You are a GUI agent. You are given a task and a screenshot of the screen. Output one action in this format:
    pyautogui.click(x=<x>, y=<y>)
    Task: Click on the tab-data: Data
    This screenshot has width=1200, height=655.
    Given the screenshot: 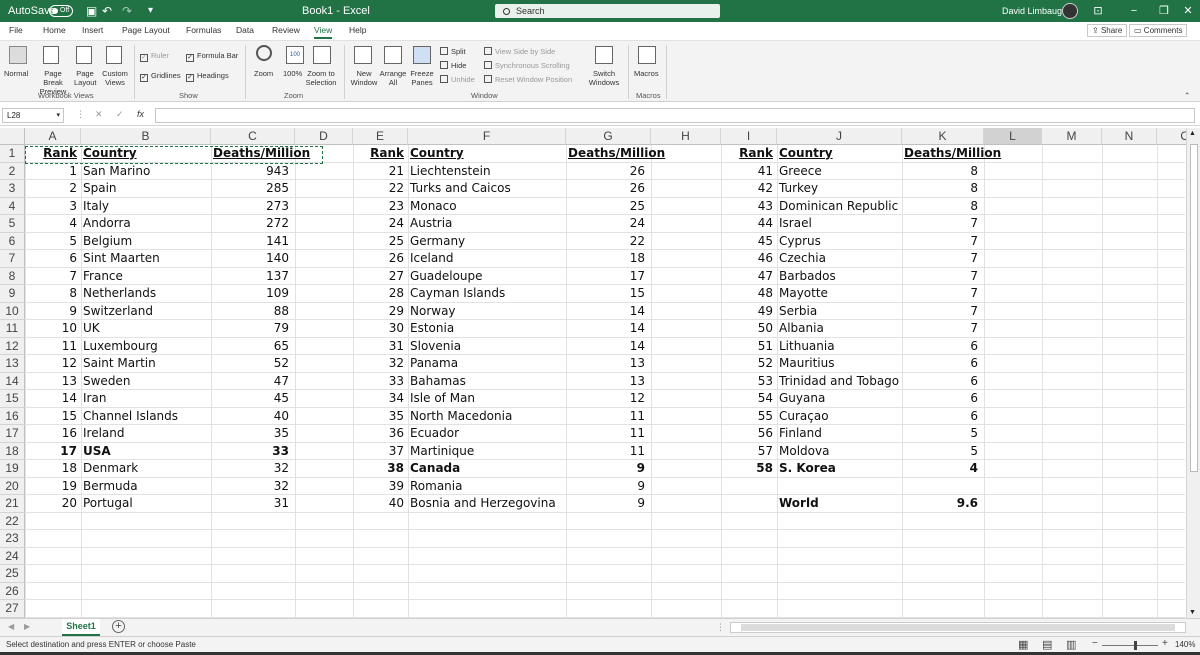 What is the action you would take?
    pyautogui.click(x=245, y=30)
    